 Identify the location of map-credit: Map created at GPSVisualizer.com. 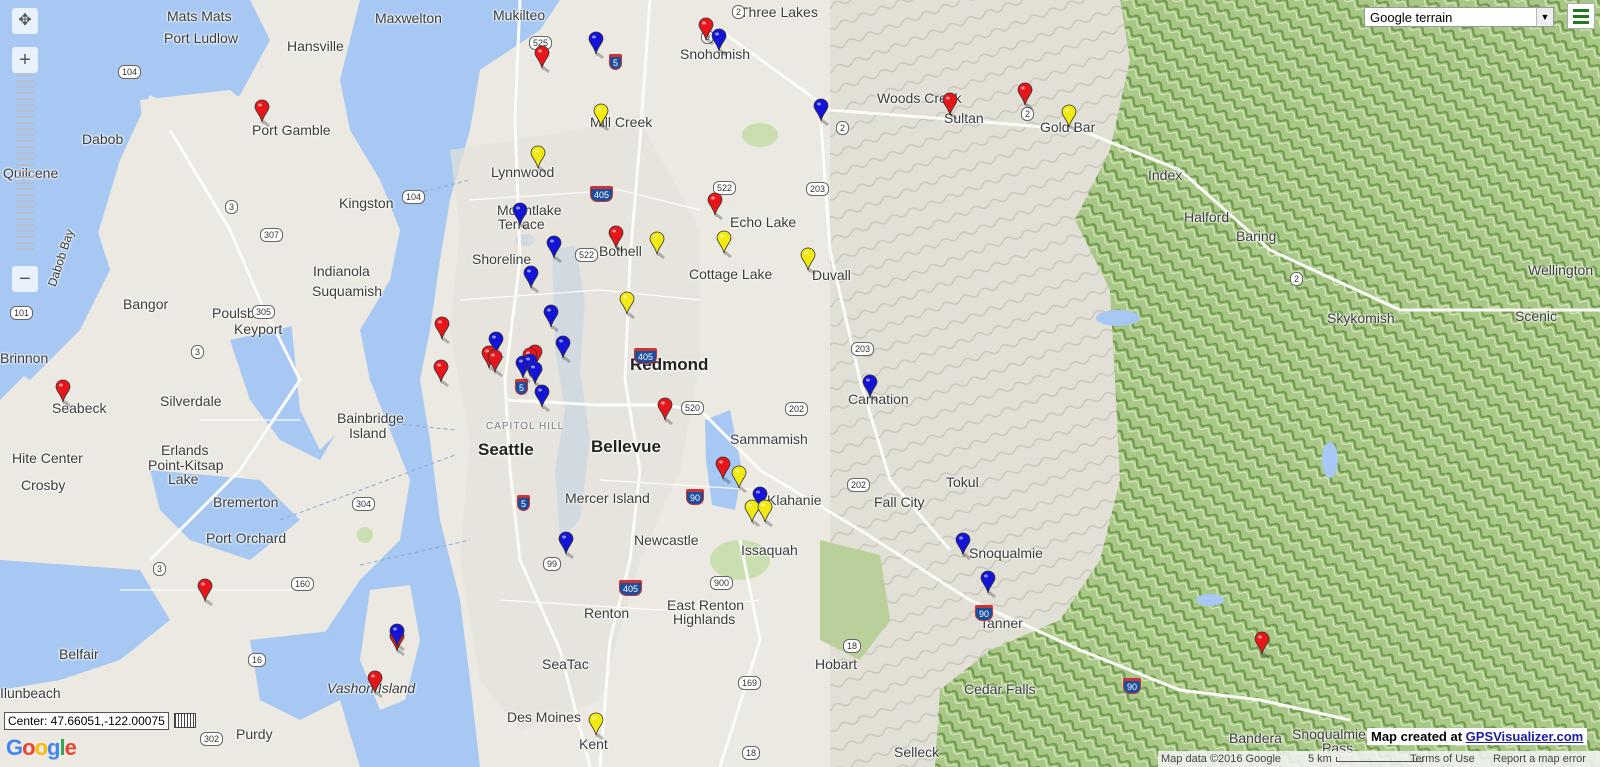
(1477, 736).